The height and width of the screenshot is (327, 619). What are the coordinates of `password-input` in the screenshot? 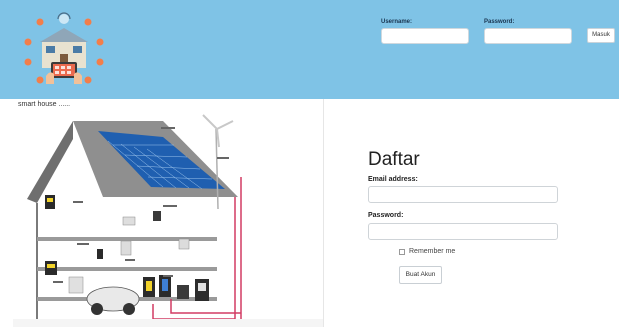 It's located at (528, 36).